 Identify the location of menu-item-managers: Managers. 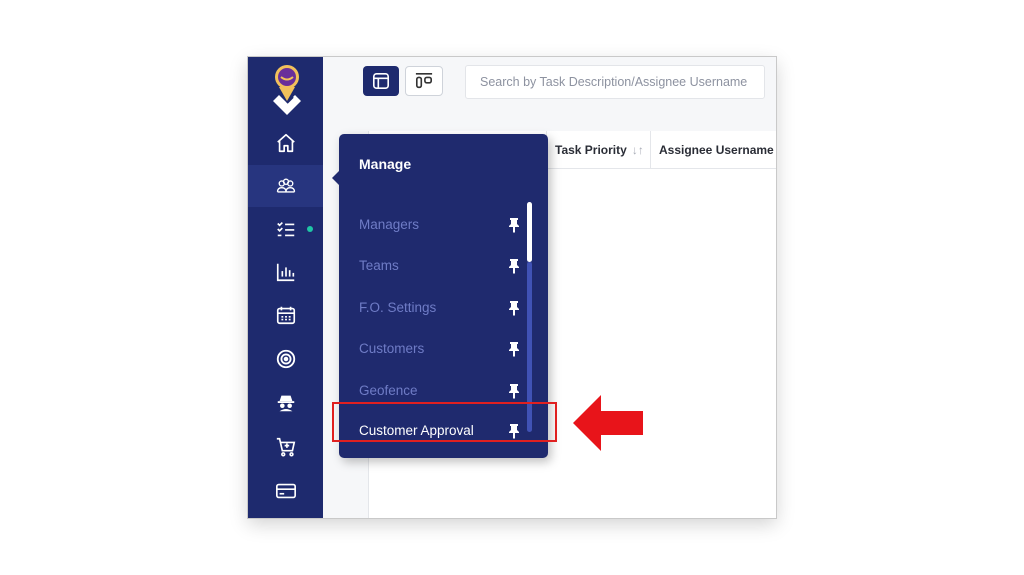
(437, 226).